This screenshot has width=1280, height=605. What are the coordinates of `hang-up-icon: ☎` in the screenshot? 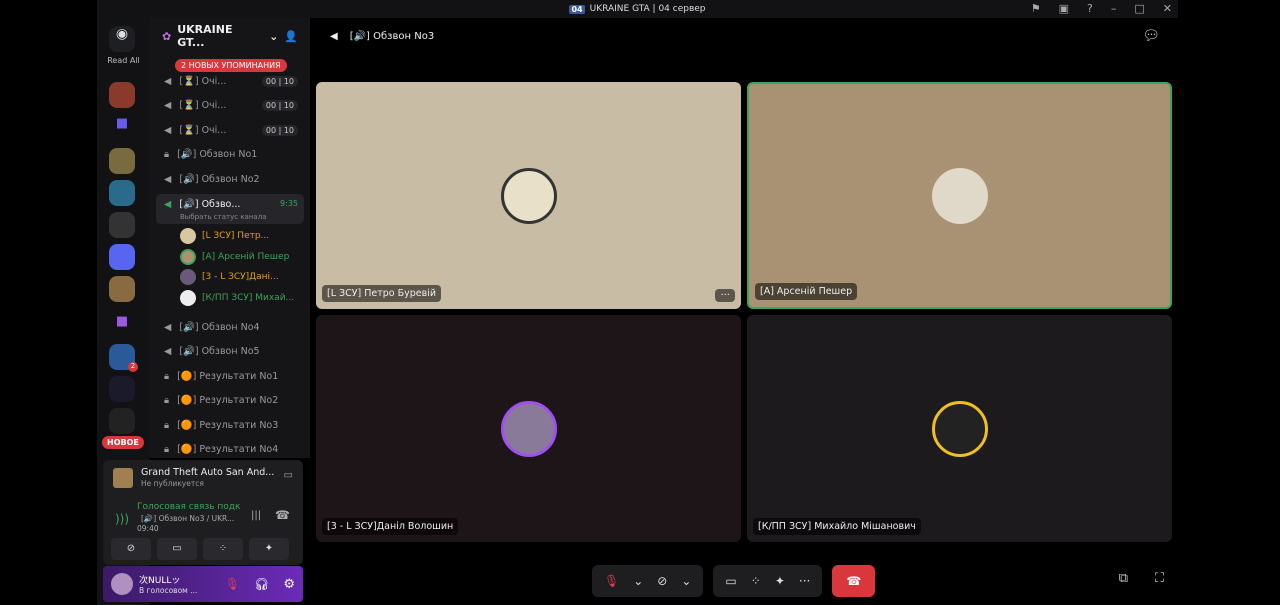 It's located at (854, 581).